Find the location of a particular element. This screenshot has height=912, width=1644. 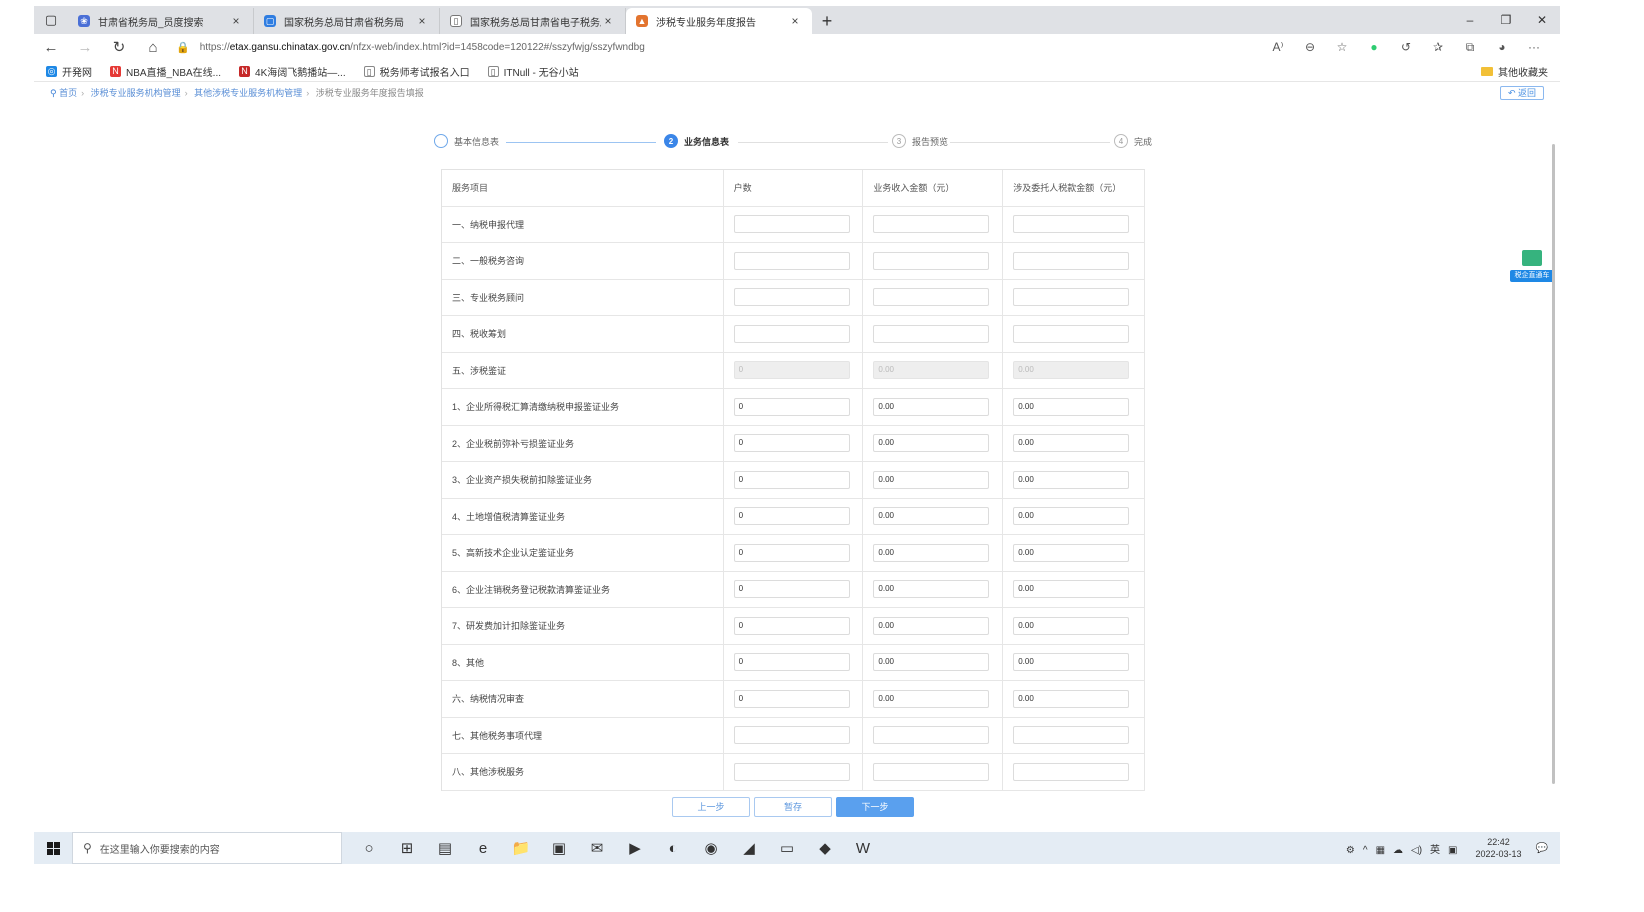

taskbar-app-icon: ◉ is located at coordinates (711, 848).